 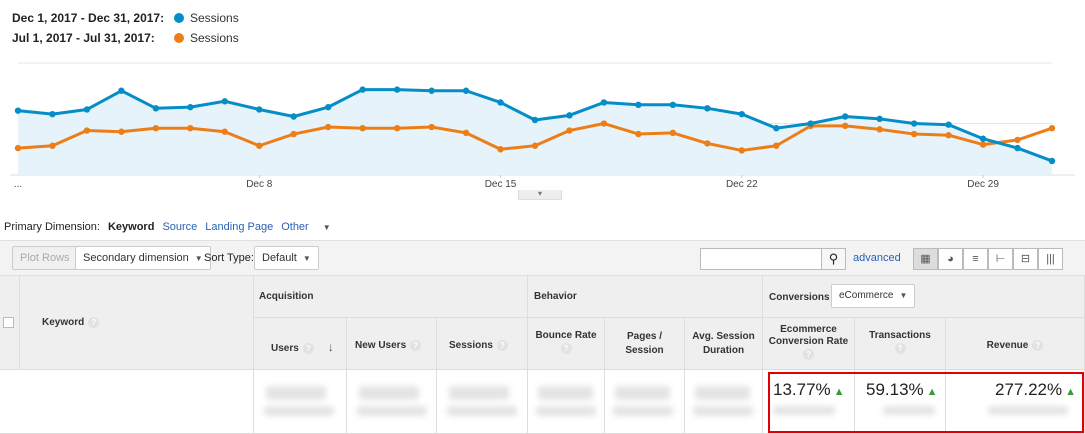 I want to click on term-cloud-view-icon: ⊟, so click(x=1025, y=259).